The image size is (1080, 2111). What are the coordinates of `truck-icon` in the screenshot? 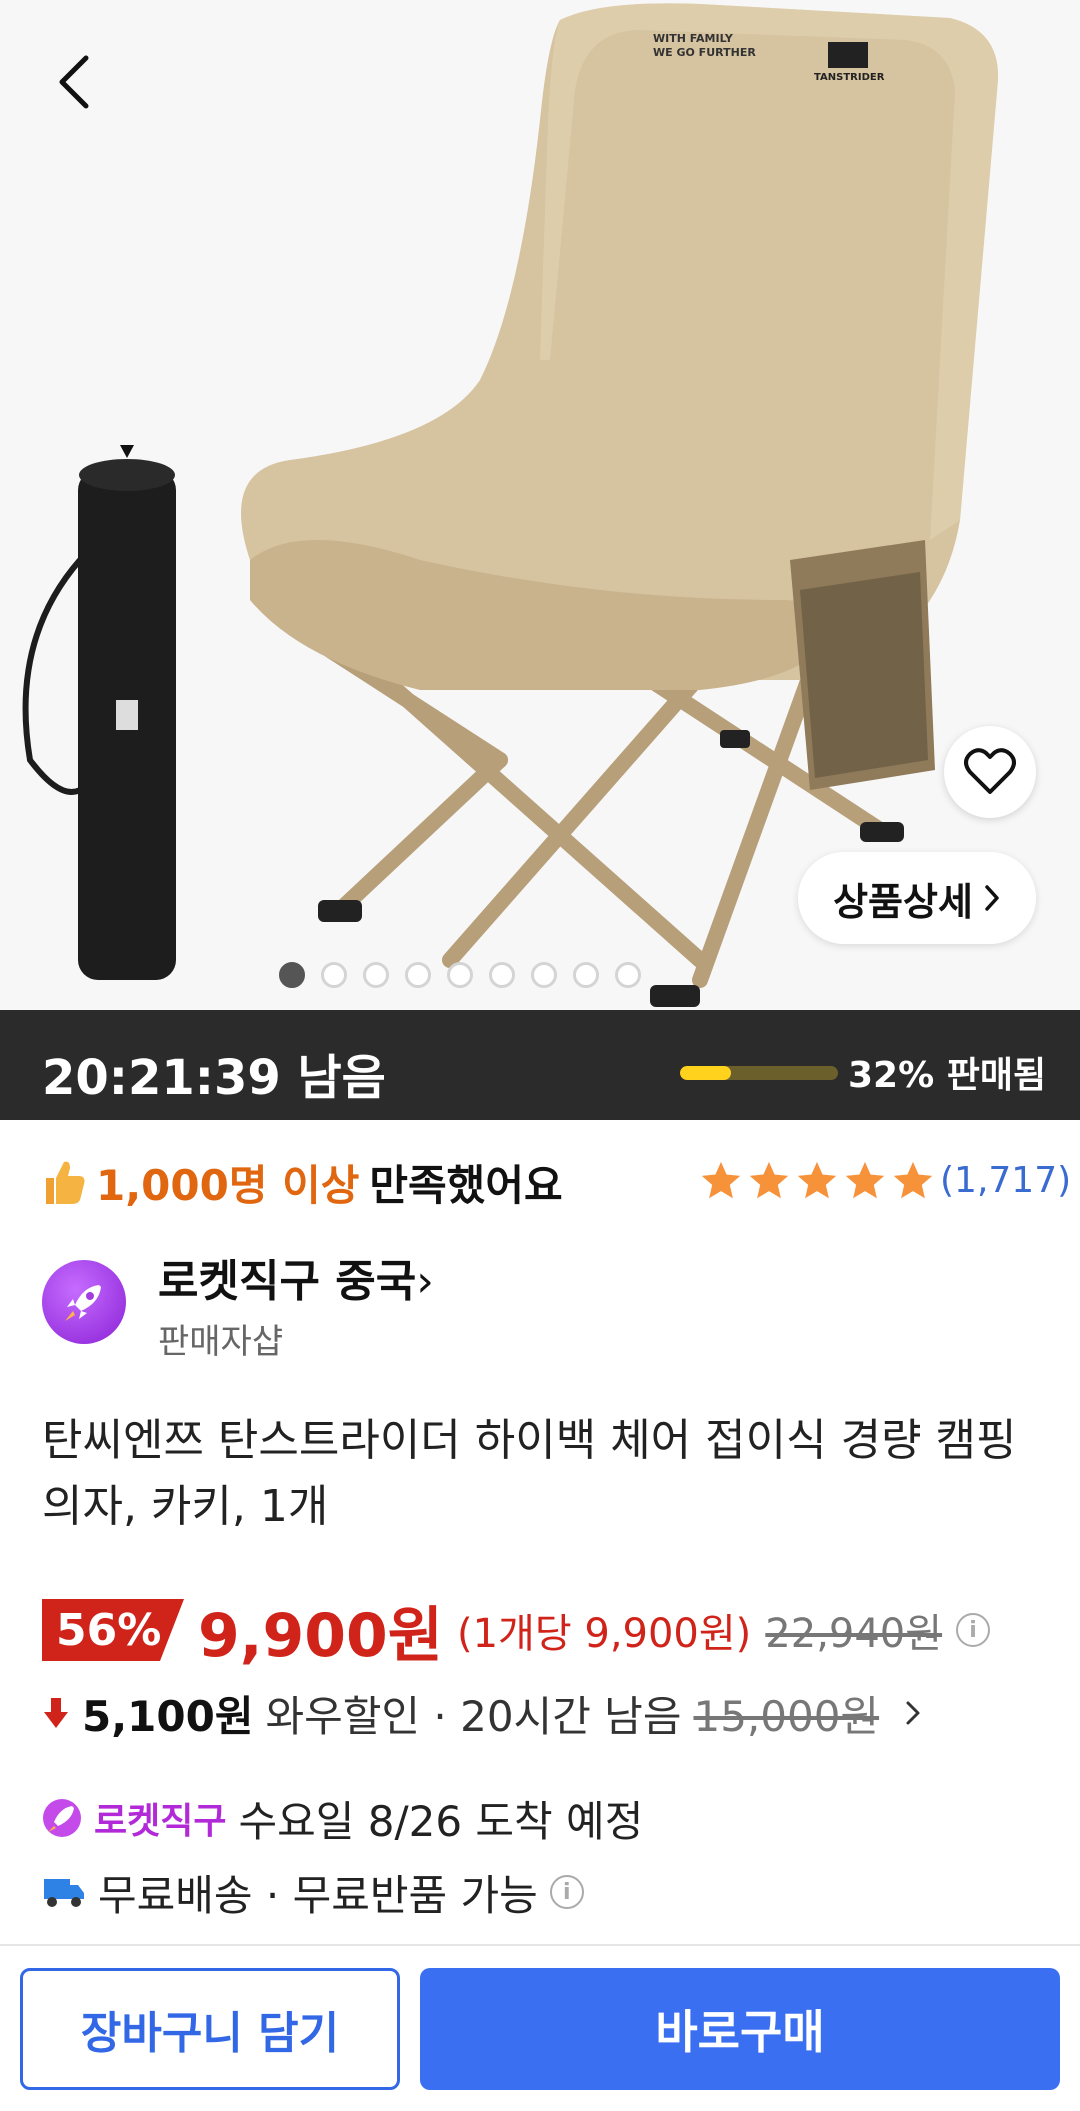 It's located at (64, 1893).